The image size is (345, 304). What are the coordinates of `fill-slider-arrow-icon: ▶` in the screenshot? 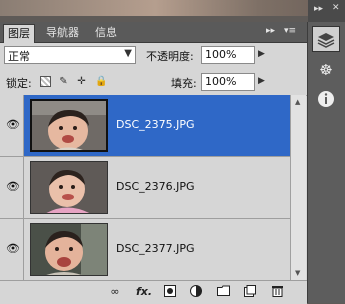 It's located at (261, 81).